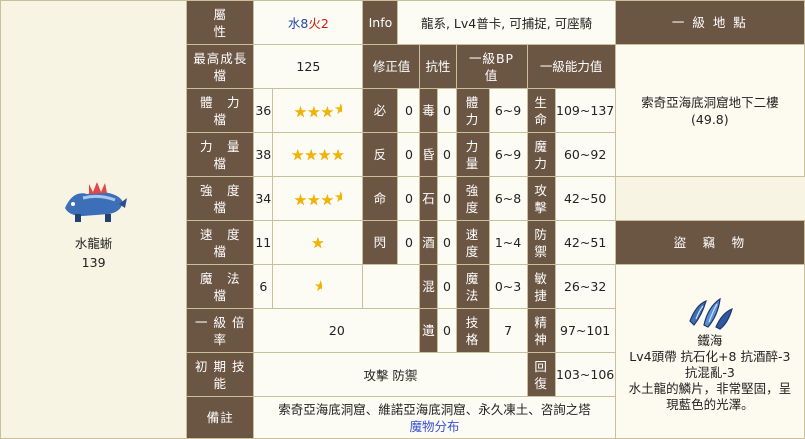  Describe the element at coordinates (472, 242) in the screenshot. I see `bp-label: 速 度` at that location.